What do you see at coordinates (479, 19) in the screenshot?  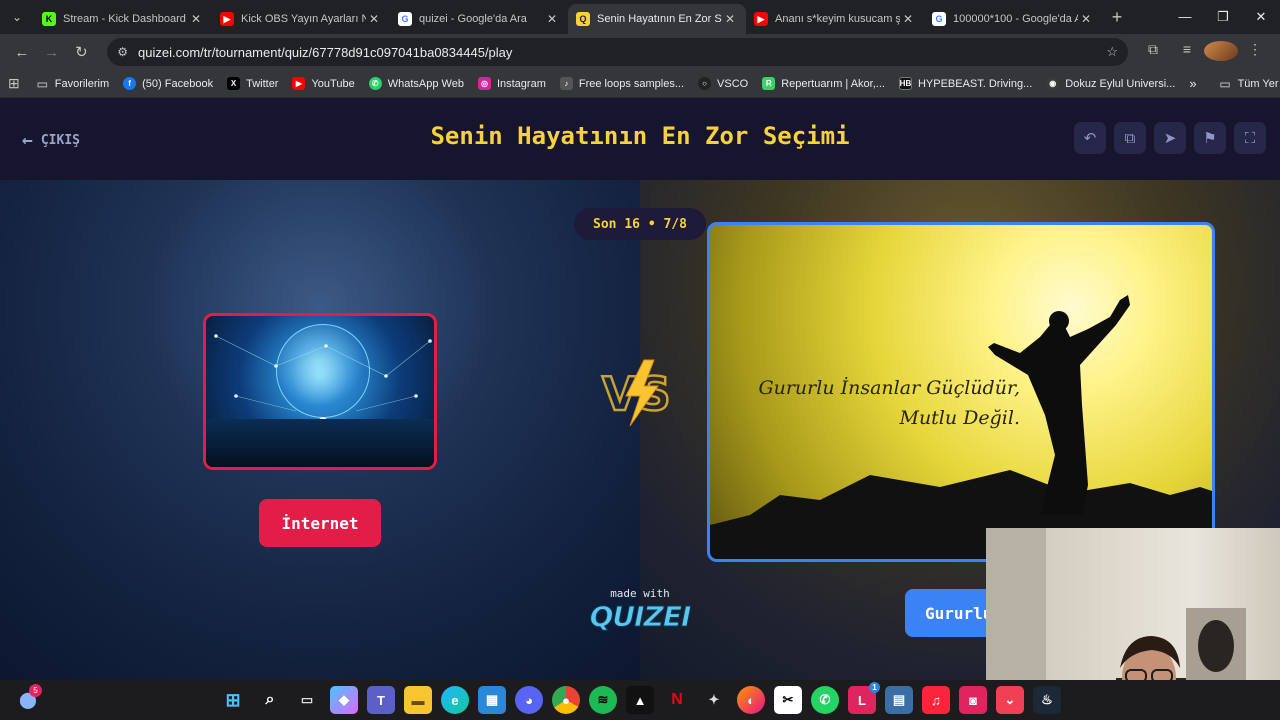 I see `tab-2: G quizei - Google'da Ara ✕` at bounding box center [479, 19].